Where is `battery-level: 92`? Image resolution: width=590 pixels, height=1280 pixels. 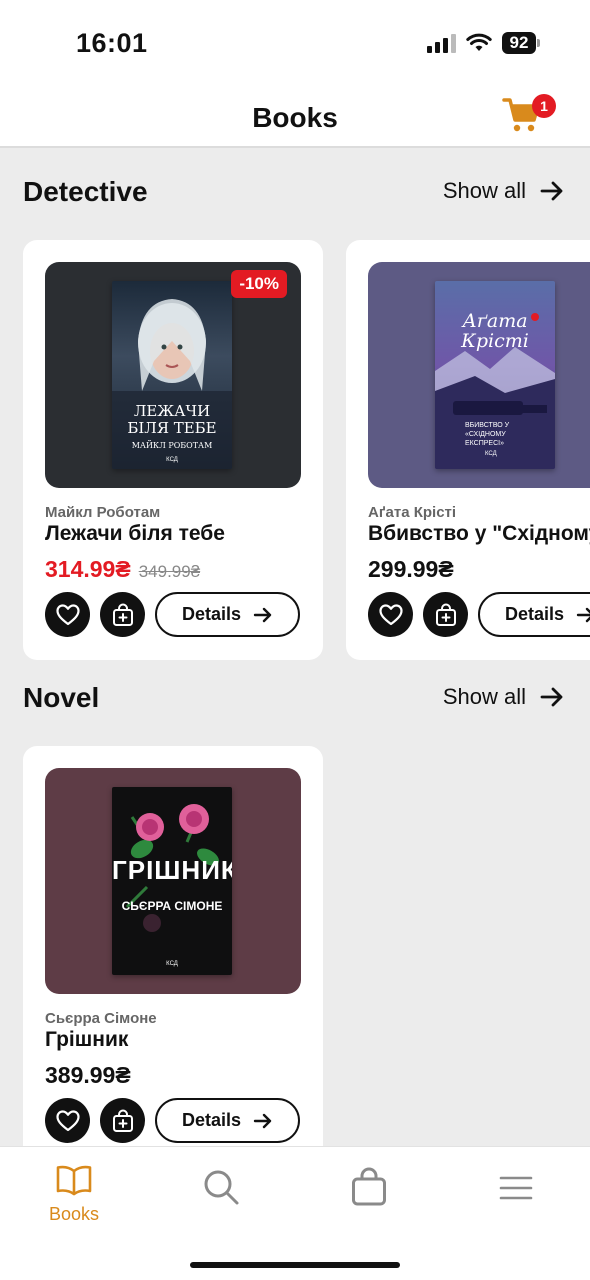 battery-level: 92 is located at coordinates (519, 43).